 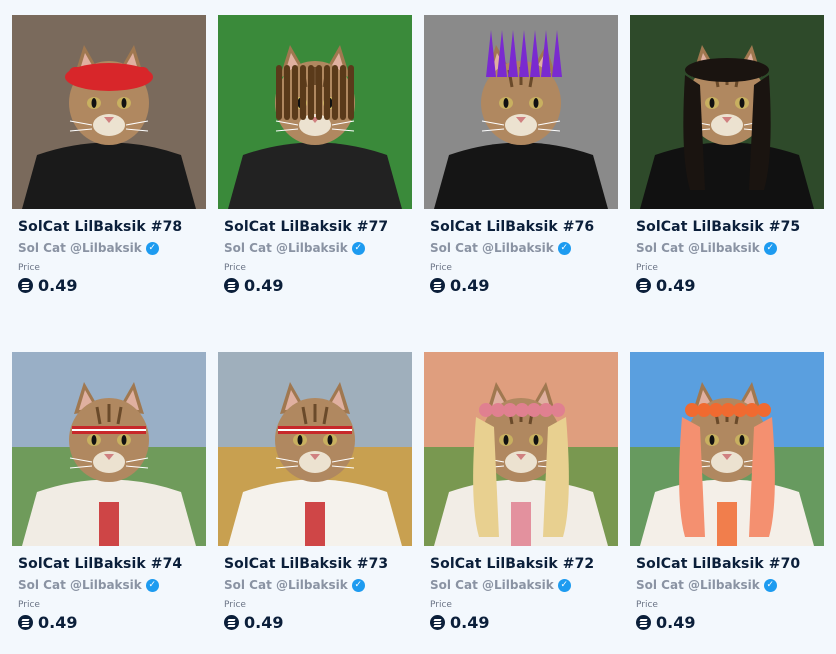 I want to click on nft-title: SolCat LilBaksik #77, so click(x=315, y=227).